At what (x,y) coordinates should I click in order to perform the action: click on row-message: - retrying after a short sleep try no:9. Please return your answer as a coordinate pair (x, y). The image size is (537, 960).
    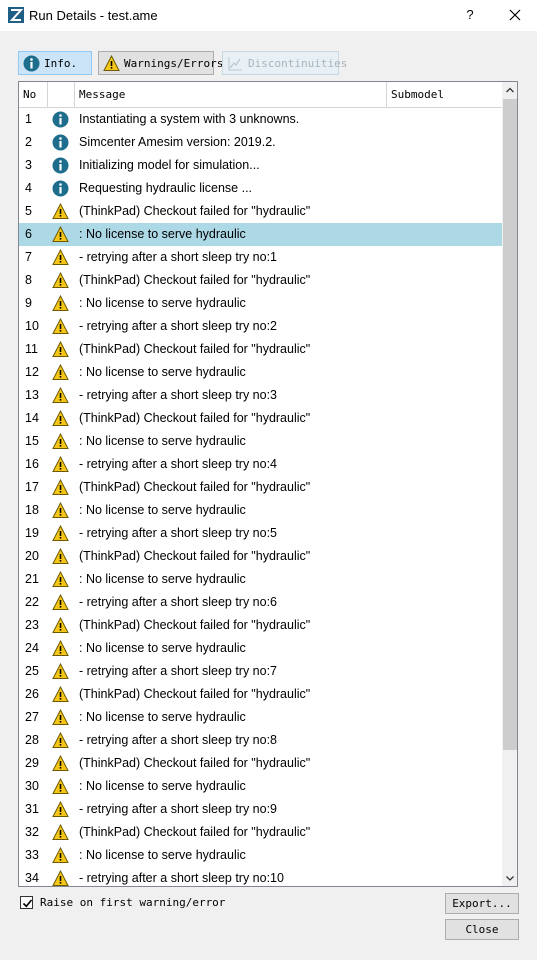
    Looking at the image, I should click on (178, 809).